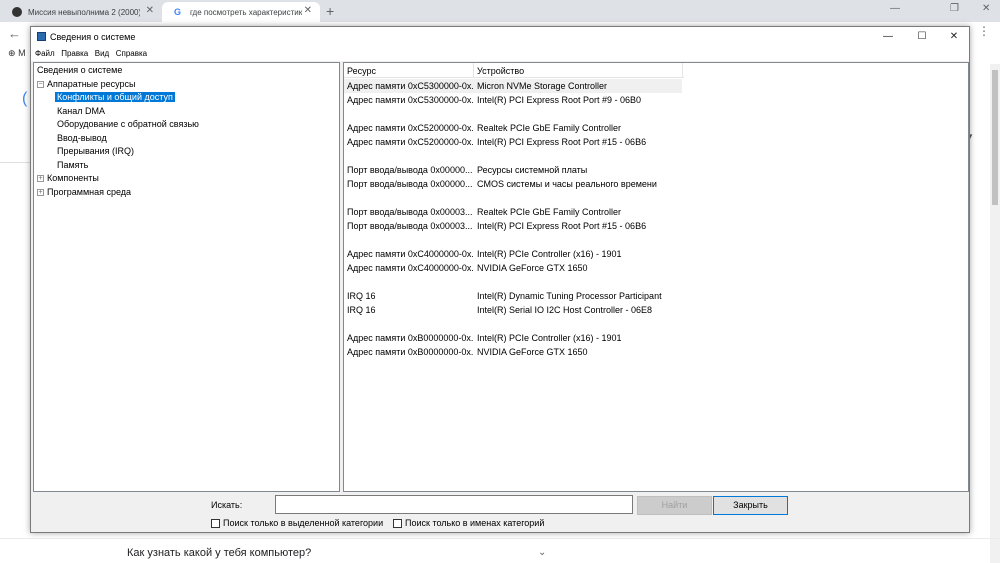  Describe the element at coordinates (986, 8) in the screenshot. I see `browser-close-button: ✕` at that location.